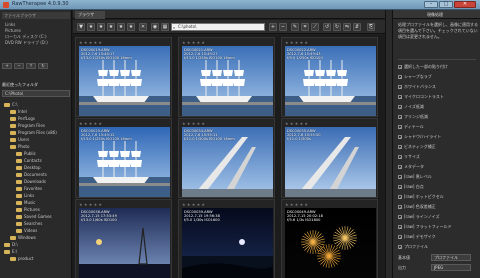  Describe the element at coordinates (26, 231) in the screenshot. I see `tree-folder: Videos` at that location.